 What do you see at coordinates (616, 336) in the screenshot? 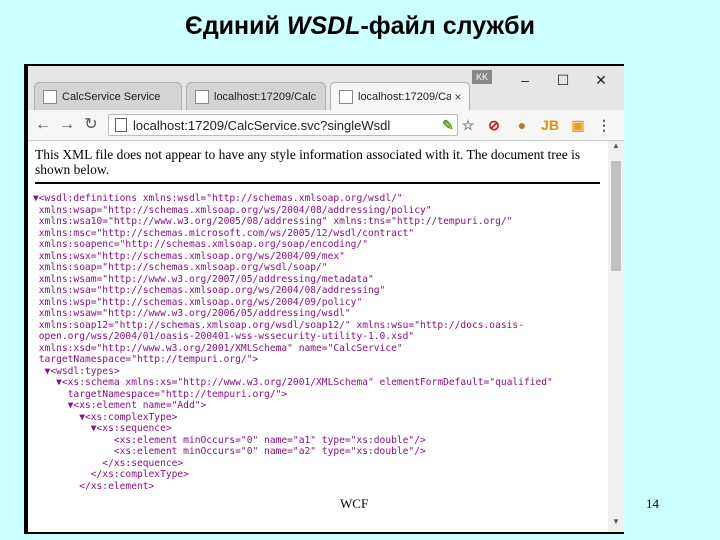
I see `vertical-scrollbar: ▲ ▼` at bounding box center [616, 336].